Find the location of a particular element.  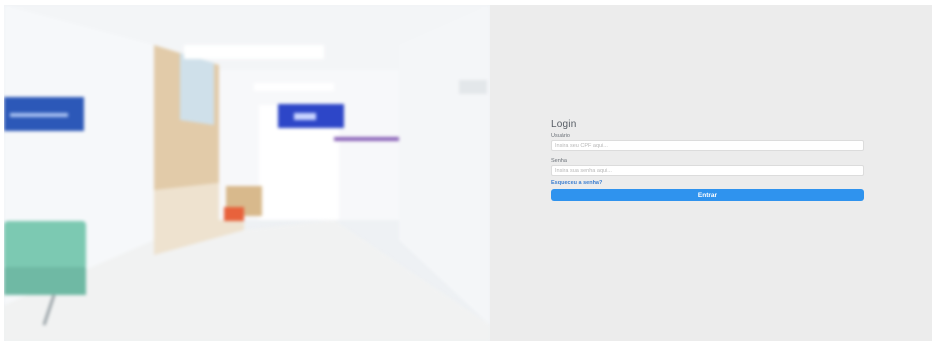

username-label: Usuário is located at coordinates (560, 136).